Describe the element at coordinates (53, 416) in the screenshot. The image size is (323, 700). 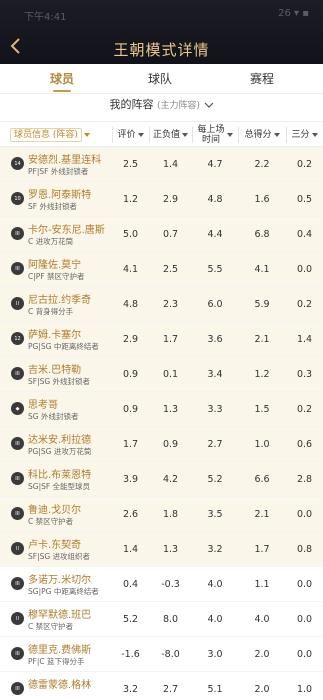
I see `player-description: SG 外线封锁者` at that location.